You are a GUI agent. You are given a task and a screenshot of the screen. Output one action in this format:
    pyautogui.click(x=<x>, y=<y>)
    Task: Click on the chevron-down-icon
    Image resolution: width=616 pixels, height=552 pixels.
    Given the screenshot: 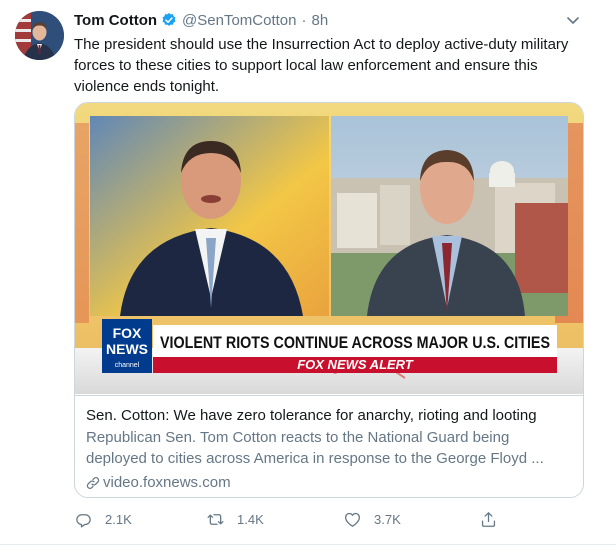 What is the action you would take?
    pyautogui.click(x=573, y=20)
    